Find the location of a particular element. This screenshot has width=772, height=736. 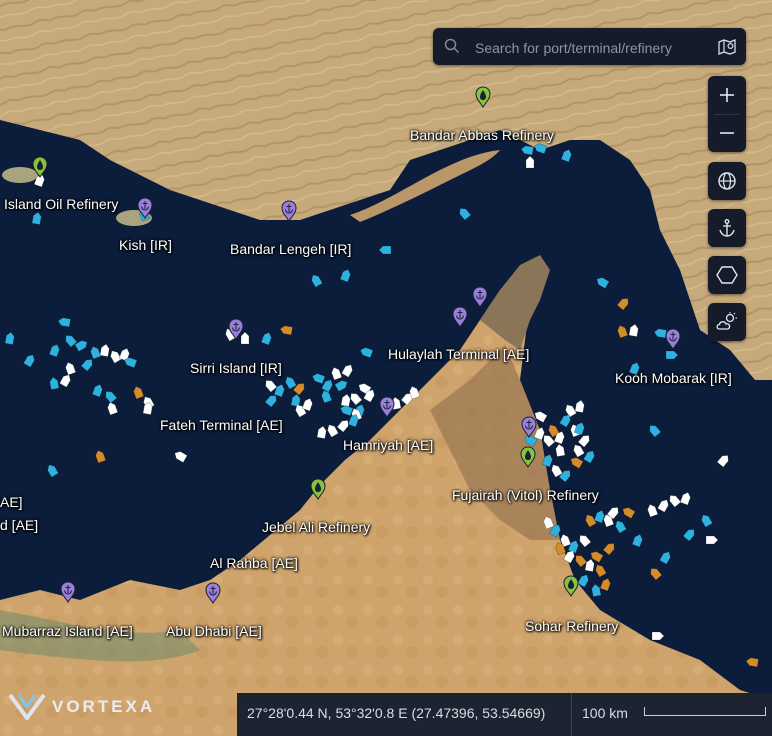

hexagon-button is located at coordinates (727, 275).